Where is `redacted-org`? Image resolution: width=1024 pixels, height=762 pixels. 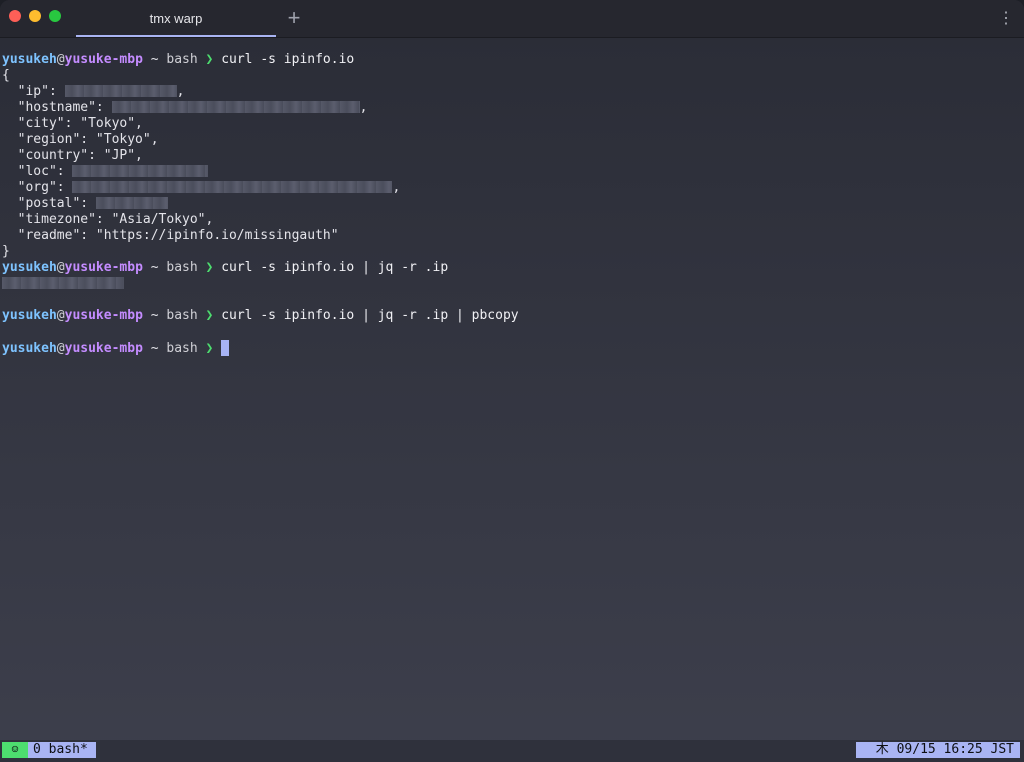
redacted-org is located at coordinates (232, 187).